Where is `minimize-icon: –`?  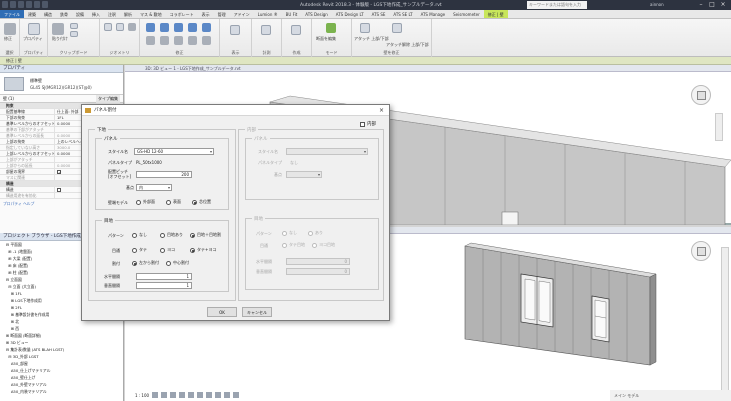 minimize-icon: – is located at coordinates (701, 5).